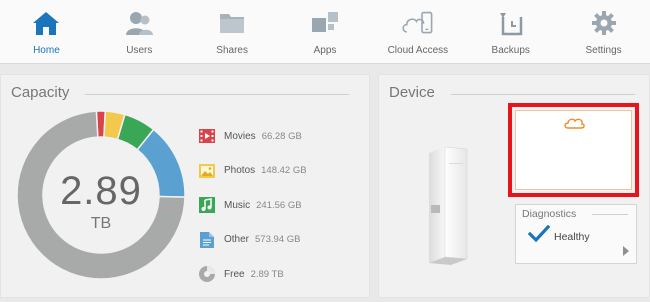 The image size is (650, 302). What do you see at coordinates (40, 92) in the screenshot?
I see `capacity-title: Capacity` at bounding box center [40, 92].